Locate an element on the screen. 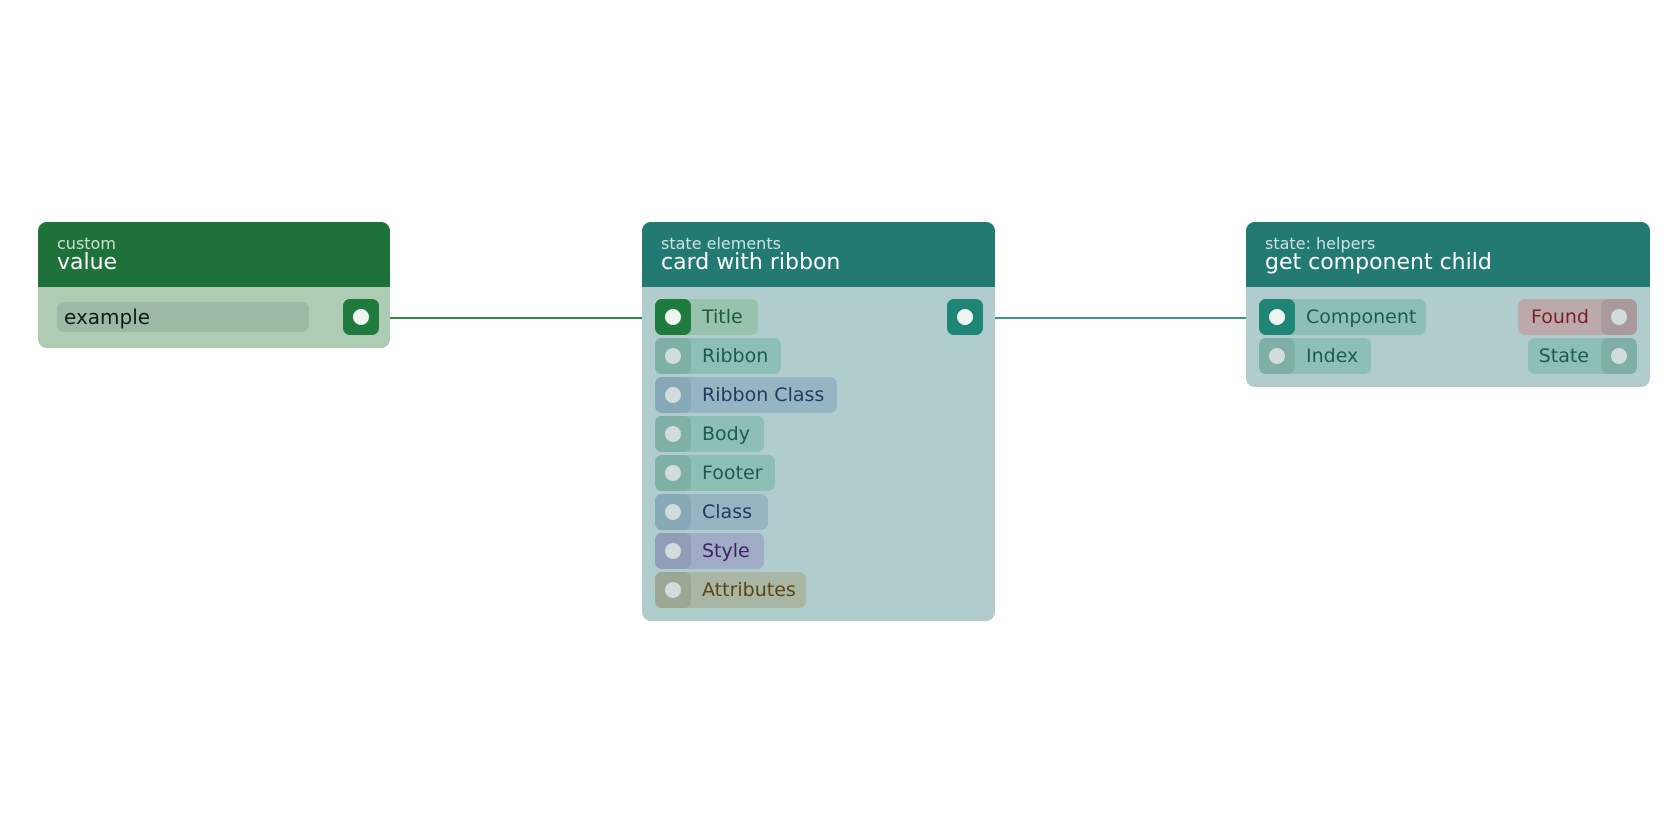 This screenshot has height=840, width=1680. input-port-component: Component is located at coordinates (1342, 317).